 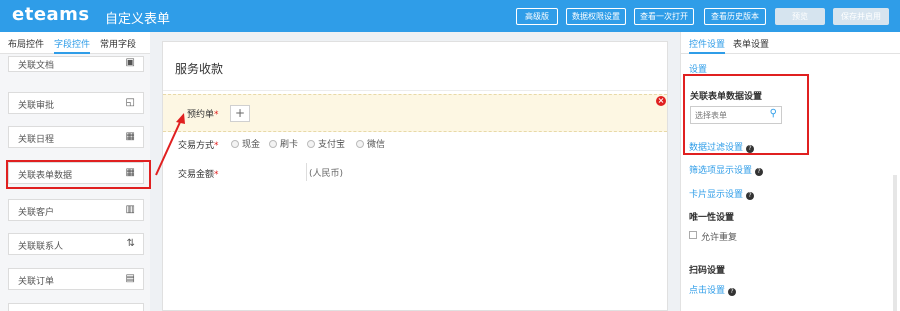 What do you see at coordinates (596, 16) in the screenshot?
I see `data-permission-button: 数据权限设置` at bounding box center [596, 16].